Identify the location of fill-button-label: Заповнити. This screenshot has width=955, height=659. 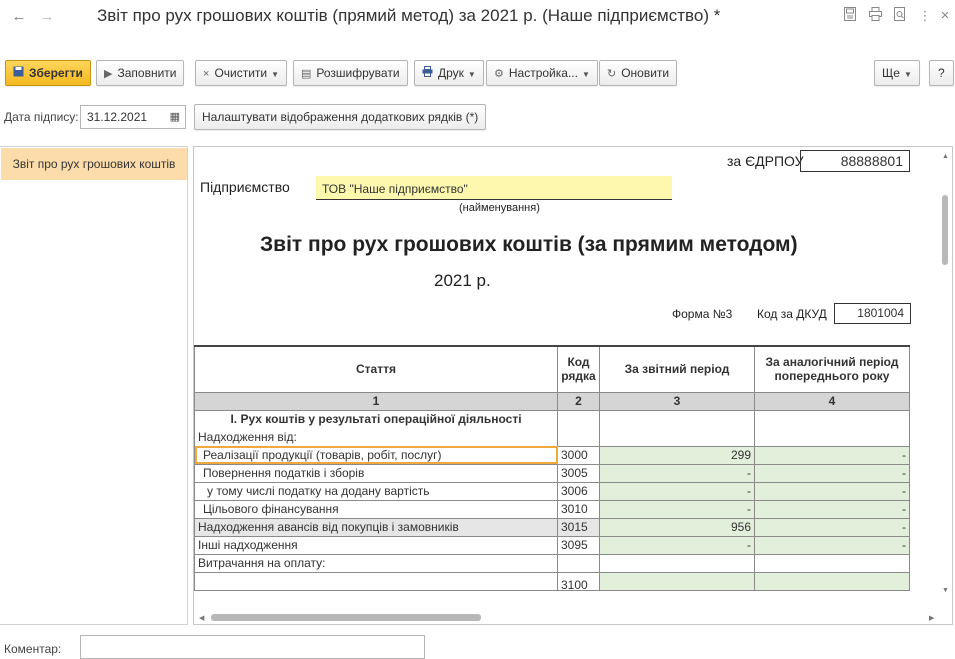
(147, 73).